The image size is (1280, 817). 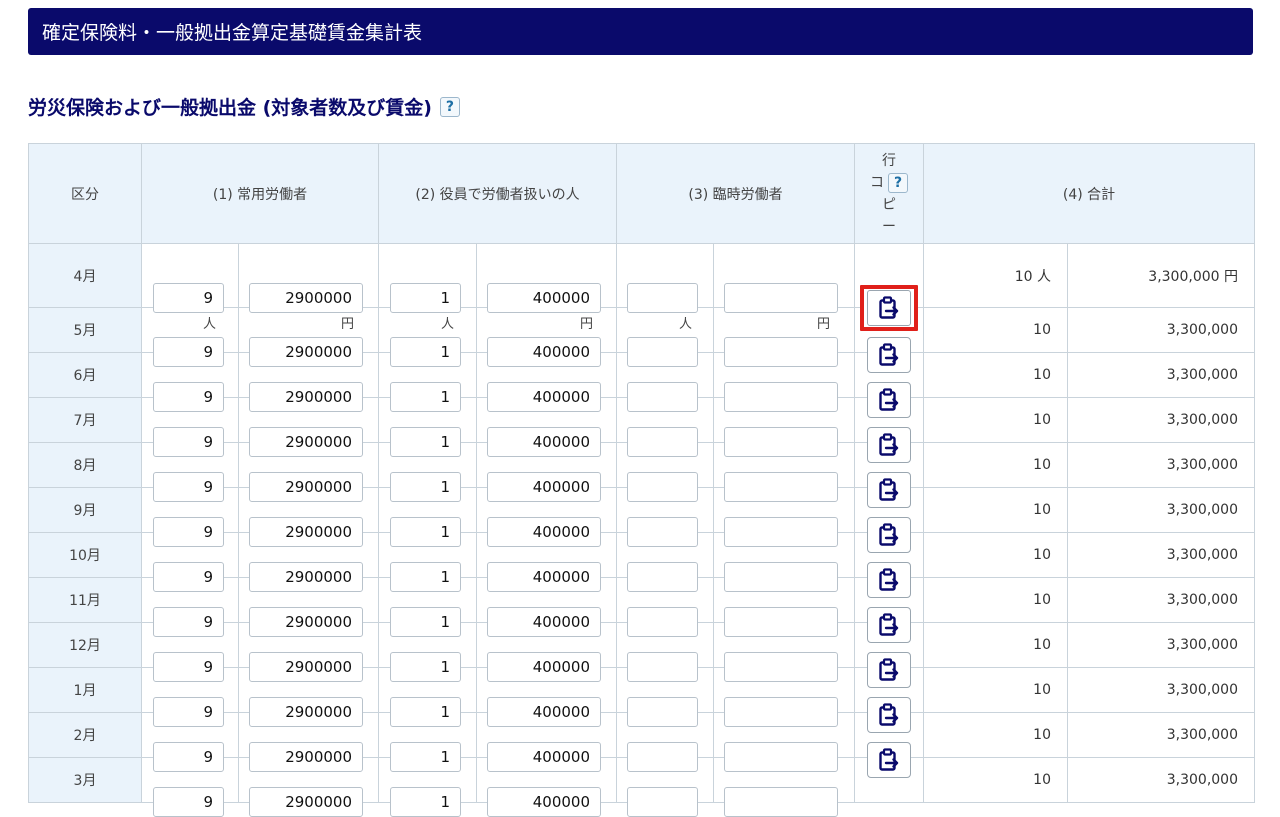 I want to click on section-heading: 労災保険および一般拠出金 (対象者数及び賃金) ?, so click(x=244, y=106).